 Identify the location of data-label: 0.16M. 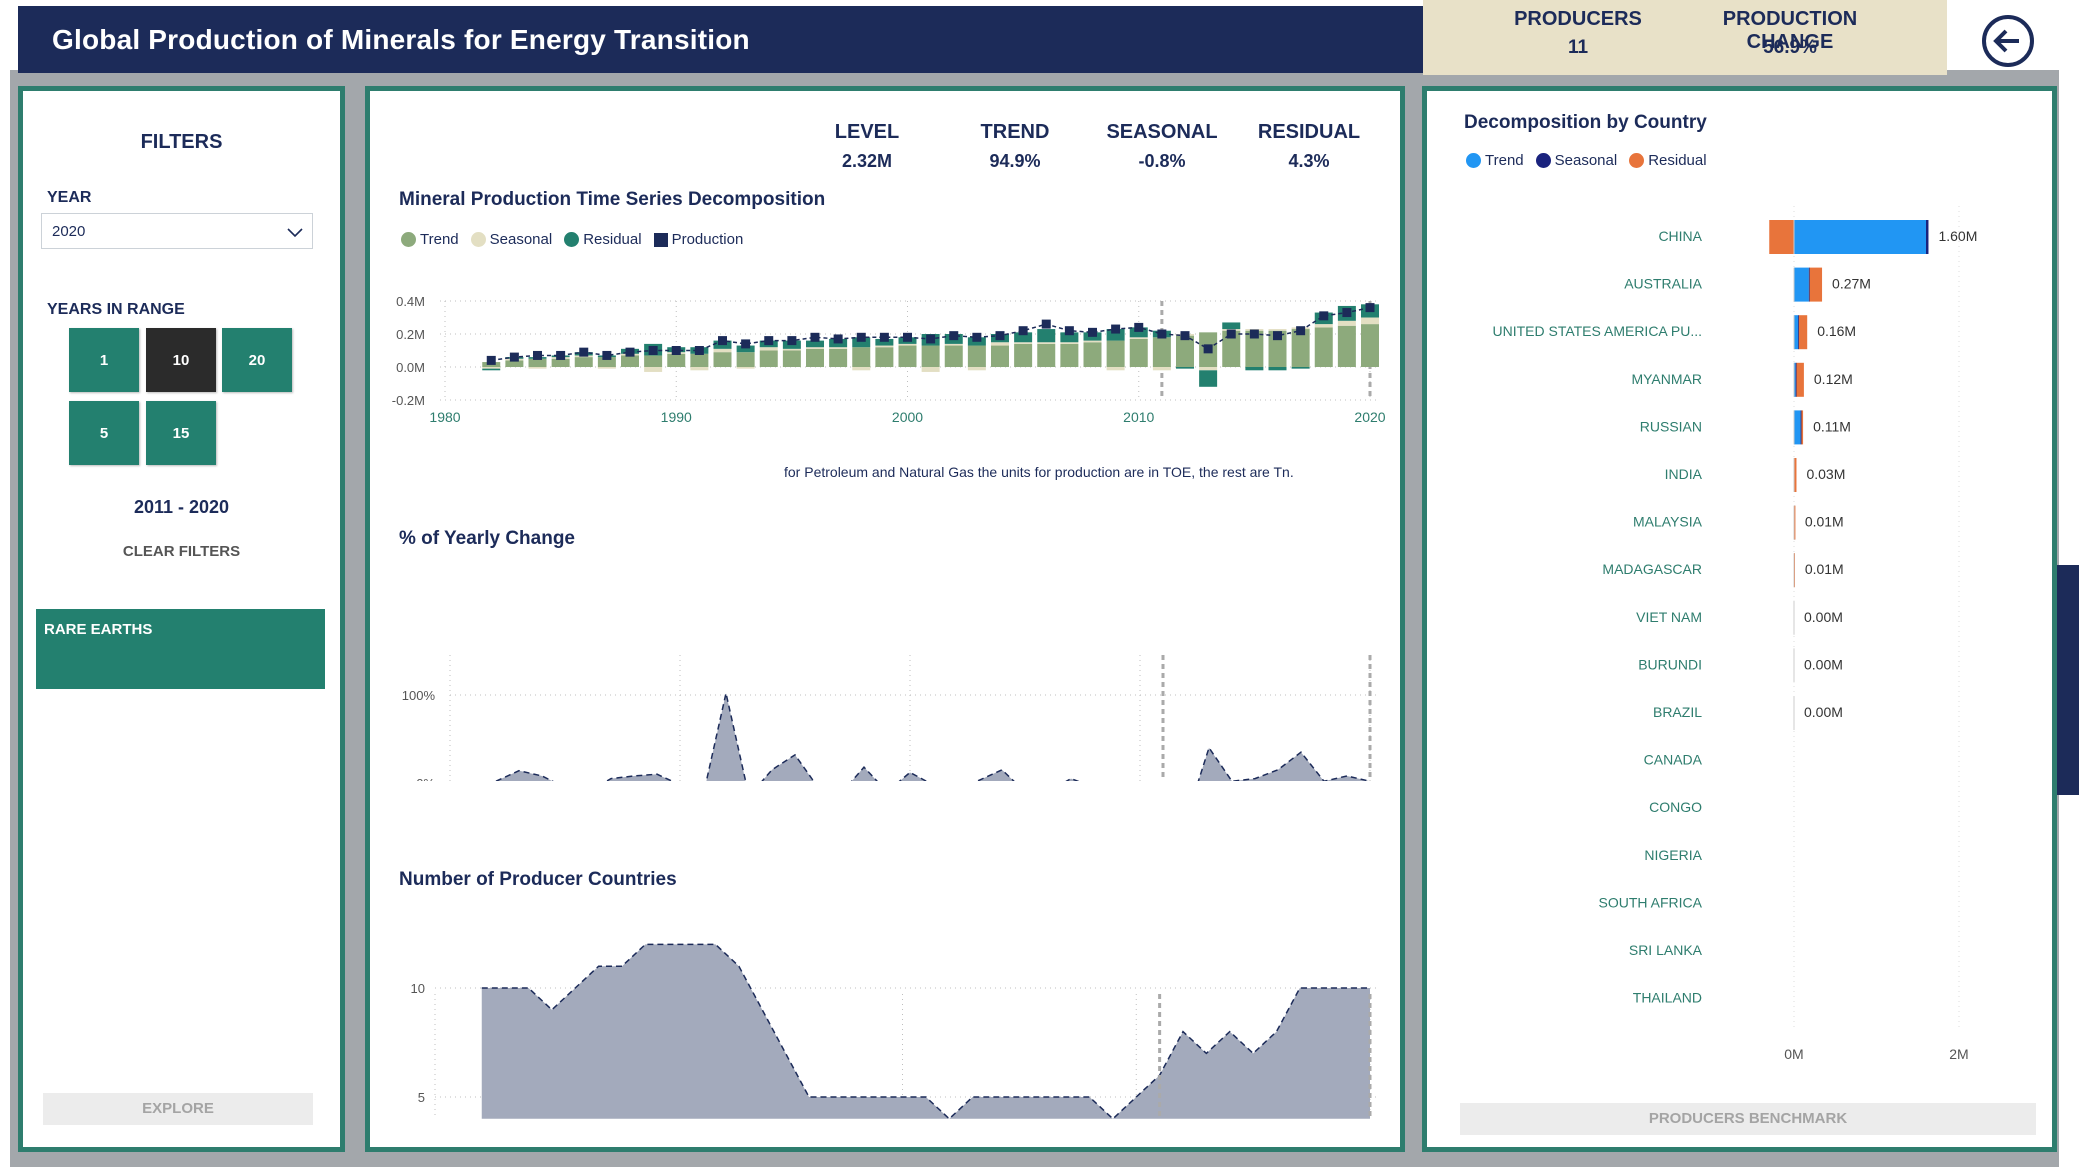
(1836, 331).